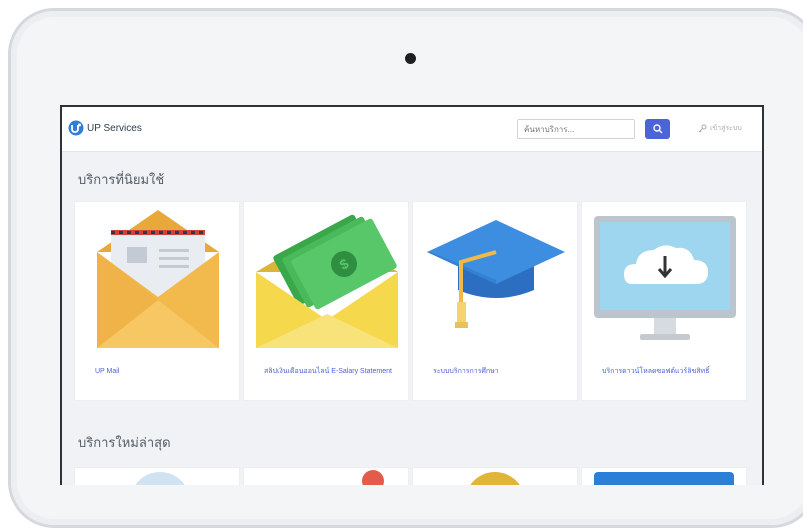 This screenshot has height=528, width=803. What do you see at coordinates (466, 371) in the screenshot?
I see `card-label: ระบบบริการการศึกษา` at bounding box center [466, 371].